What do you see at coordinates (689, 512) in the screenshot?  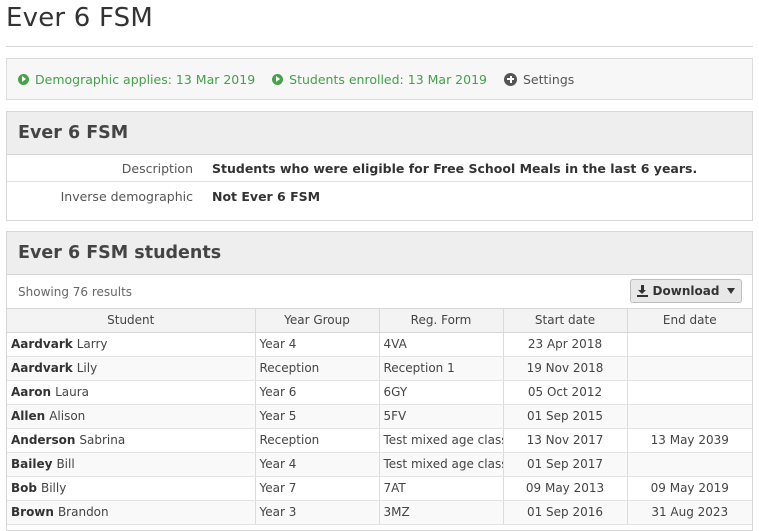 I see `end-date-cell: 31 Aug 2023` at bounding box center [689, 512].